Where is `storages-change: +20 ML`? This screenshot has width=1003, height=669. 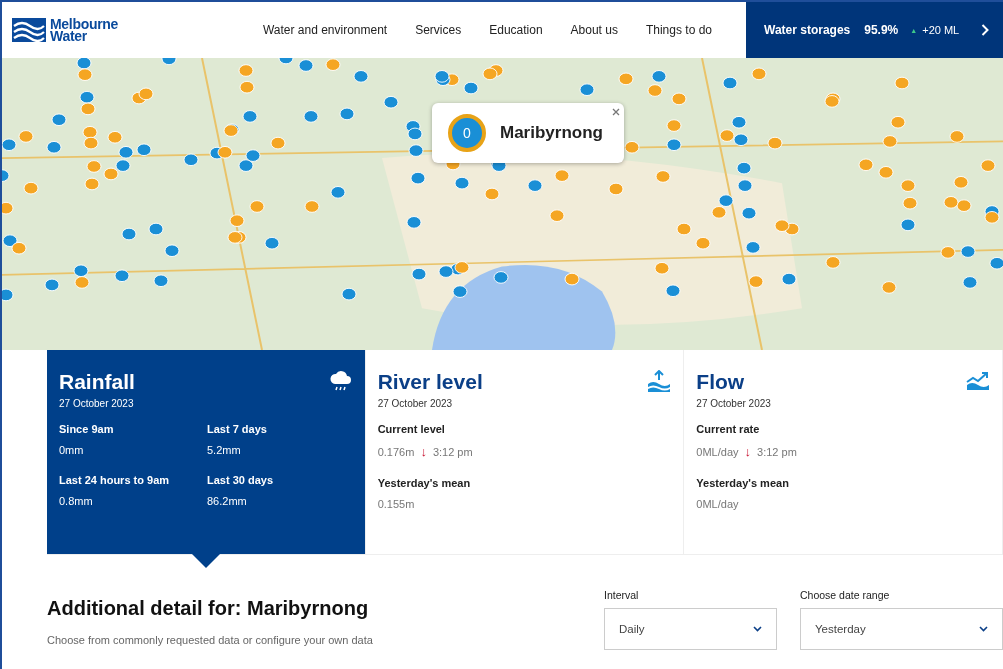 storages-change: +20 ML is located at coordinates (941, 30).